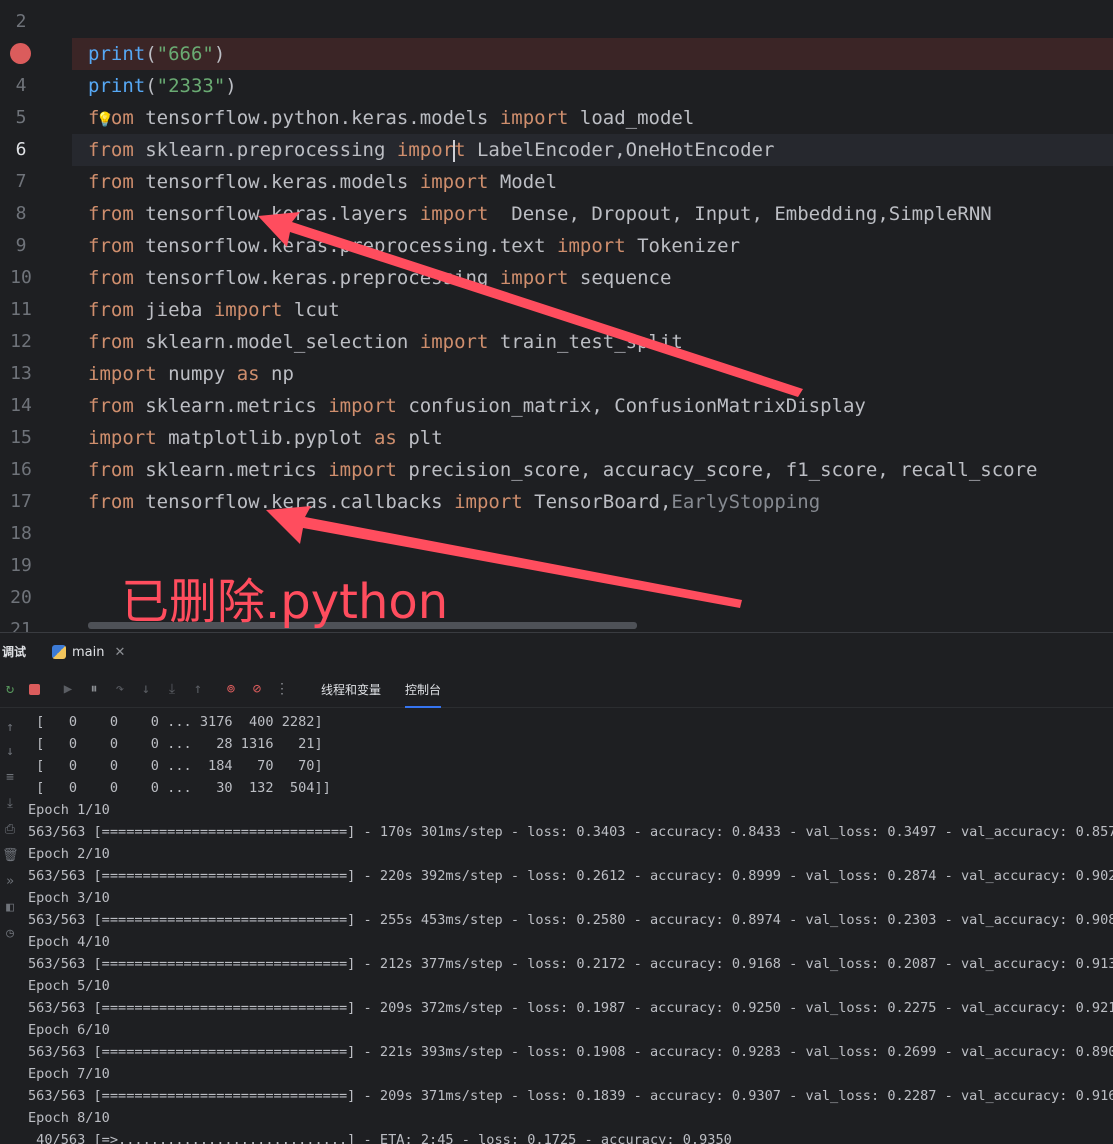  Describe the element at coordinates (10, 804) in the screenshot. I see `scroll-to-end-icon: ⤓` at that location.